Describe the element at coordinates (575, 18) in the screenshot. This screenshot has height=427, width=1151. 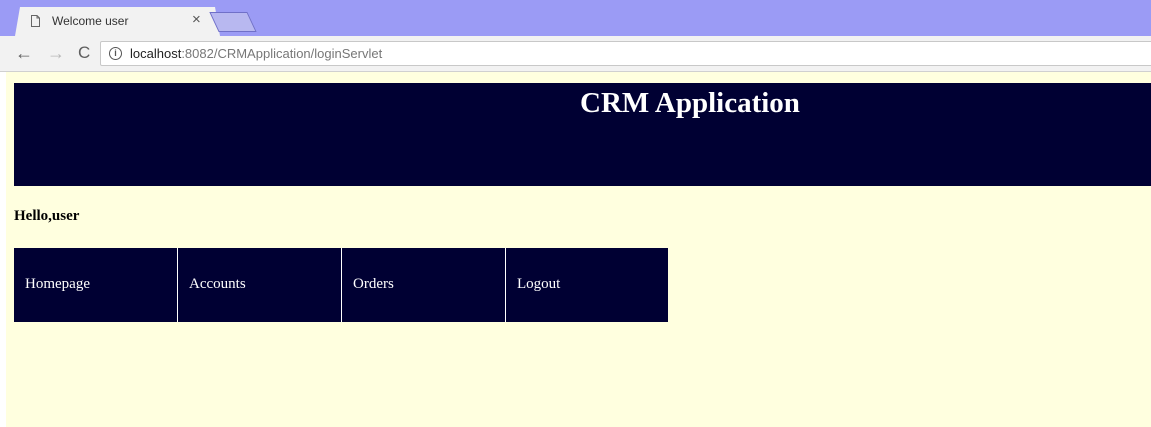
I see `tab-strip: Welcome user ×` at that location.